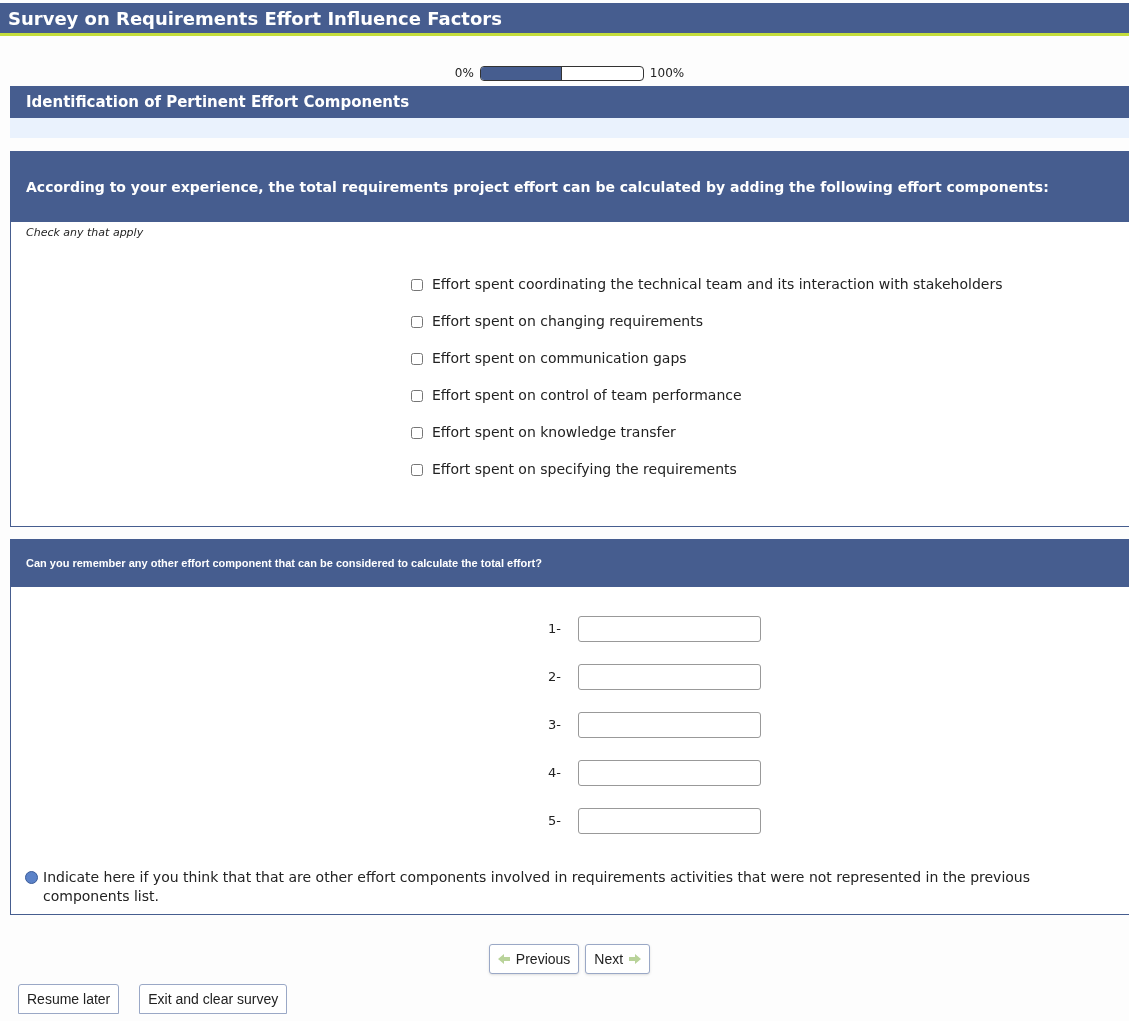  Describe the element at coordinates (554, 725) in the screenshot. I see `field-number: 3-` at that location.